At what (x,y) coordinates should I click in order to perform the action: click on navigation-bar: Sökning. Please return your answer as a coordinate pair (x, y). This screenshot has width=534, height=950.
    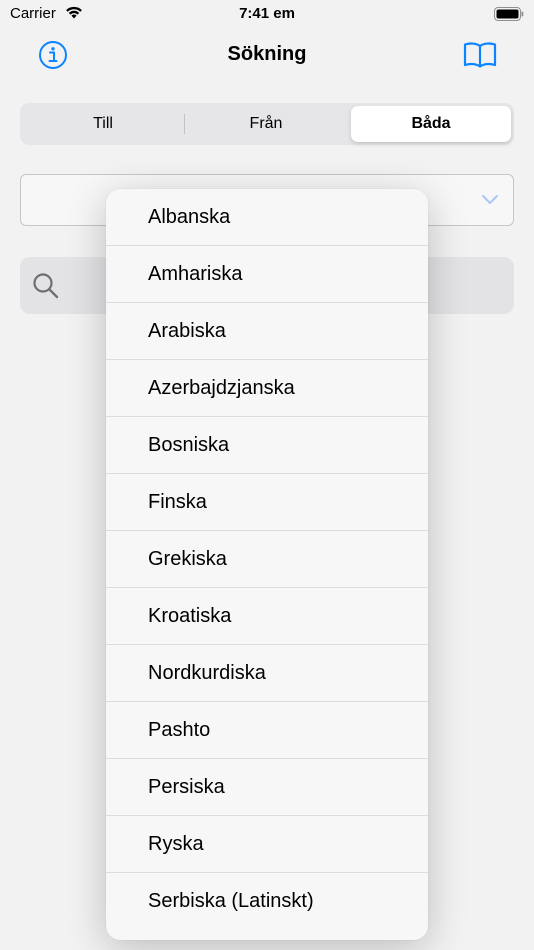
    Looking at the image, I should click on (267, 55).